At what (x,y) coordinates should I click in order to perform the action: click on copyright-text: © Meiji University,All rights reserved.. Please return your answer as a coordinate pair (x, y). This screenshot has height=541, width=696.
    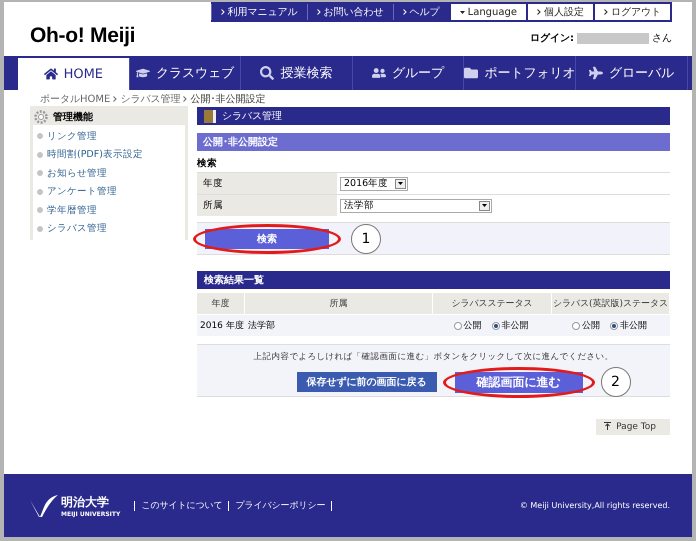
    Looking at the image, I should click on (595, 505).